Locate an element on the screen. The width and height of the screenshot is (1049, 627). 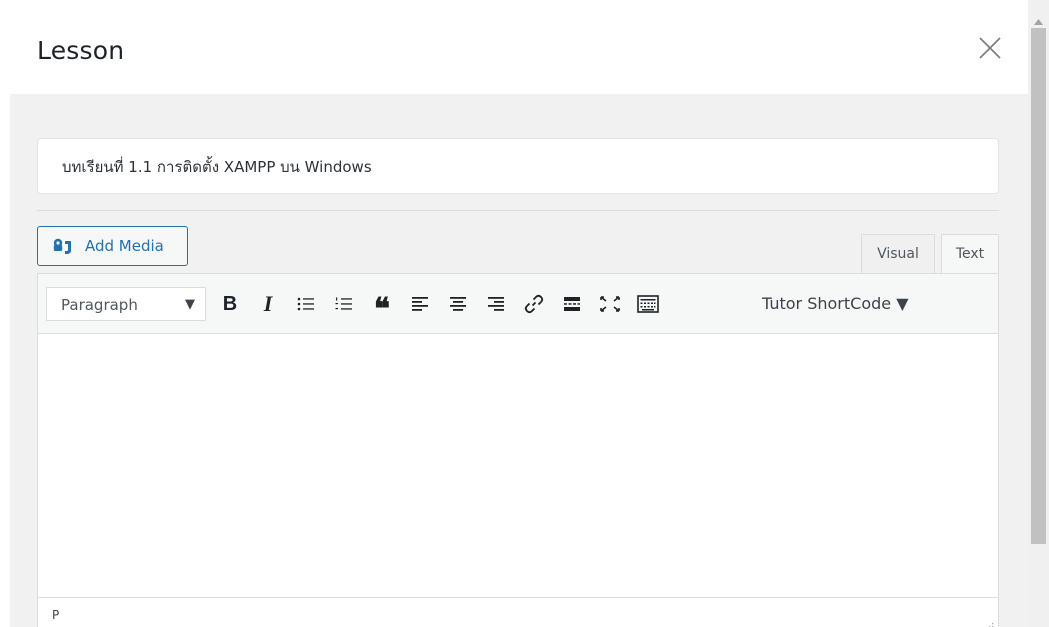
element-path-label: P is located at coordinates (55, 615).